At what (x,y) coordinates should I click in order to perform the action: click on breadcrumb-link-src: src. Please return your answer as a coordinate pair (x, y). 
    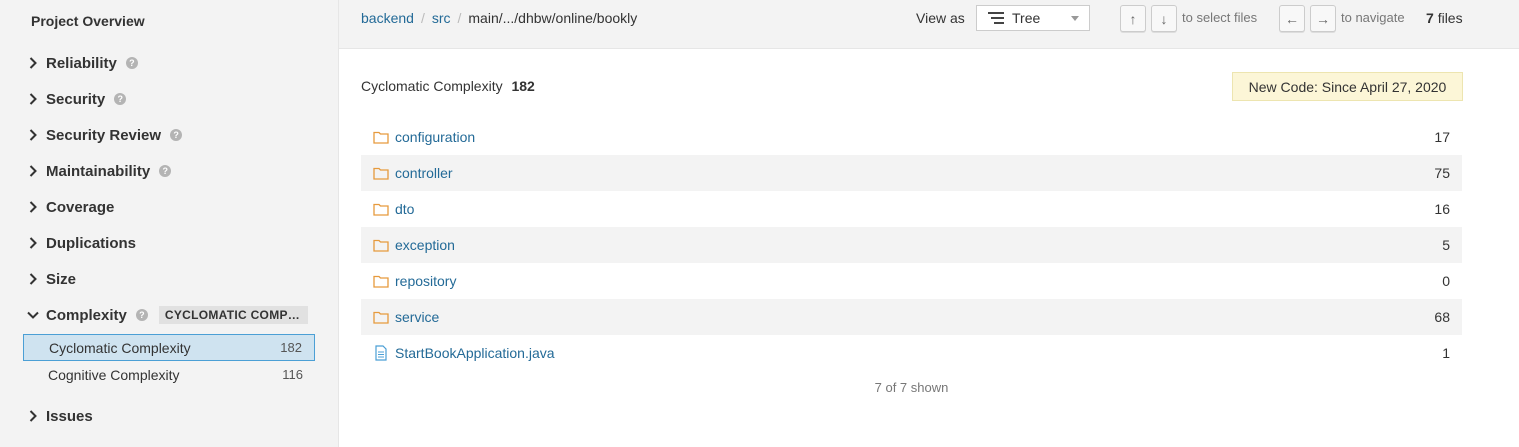
    Looking at the image, I should click on (441, 18).